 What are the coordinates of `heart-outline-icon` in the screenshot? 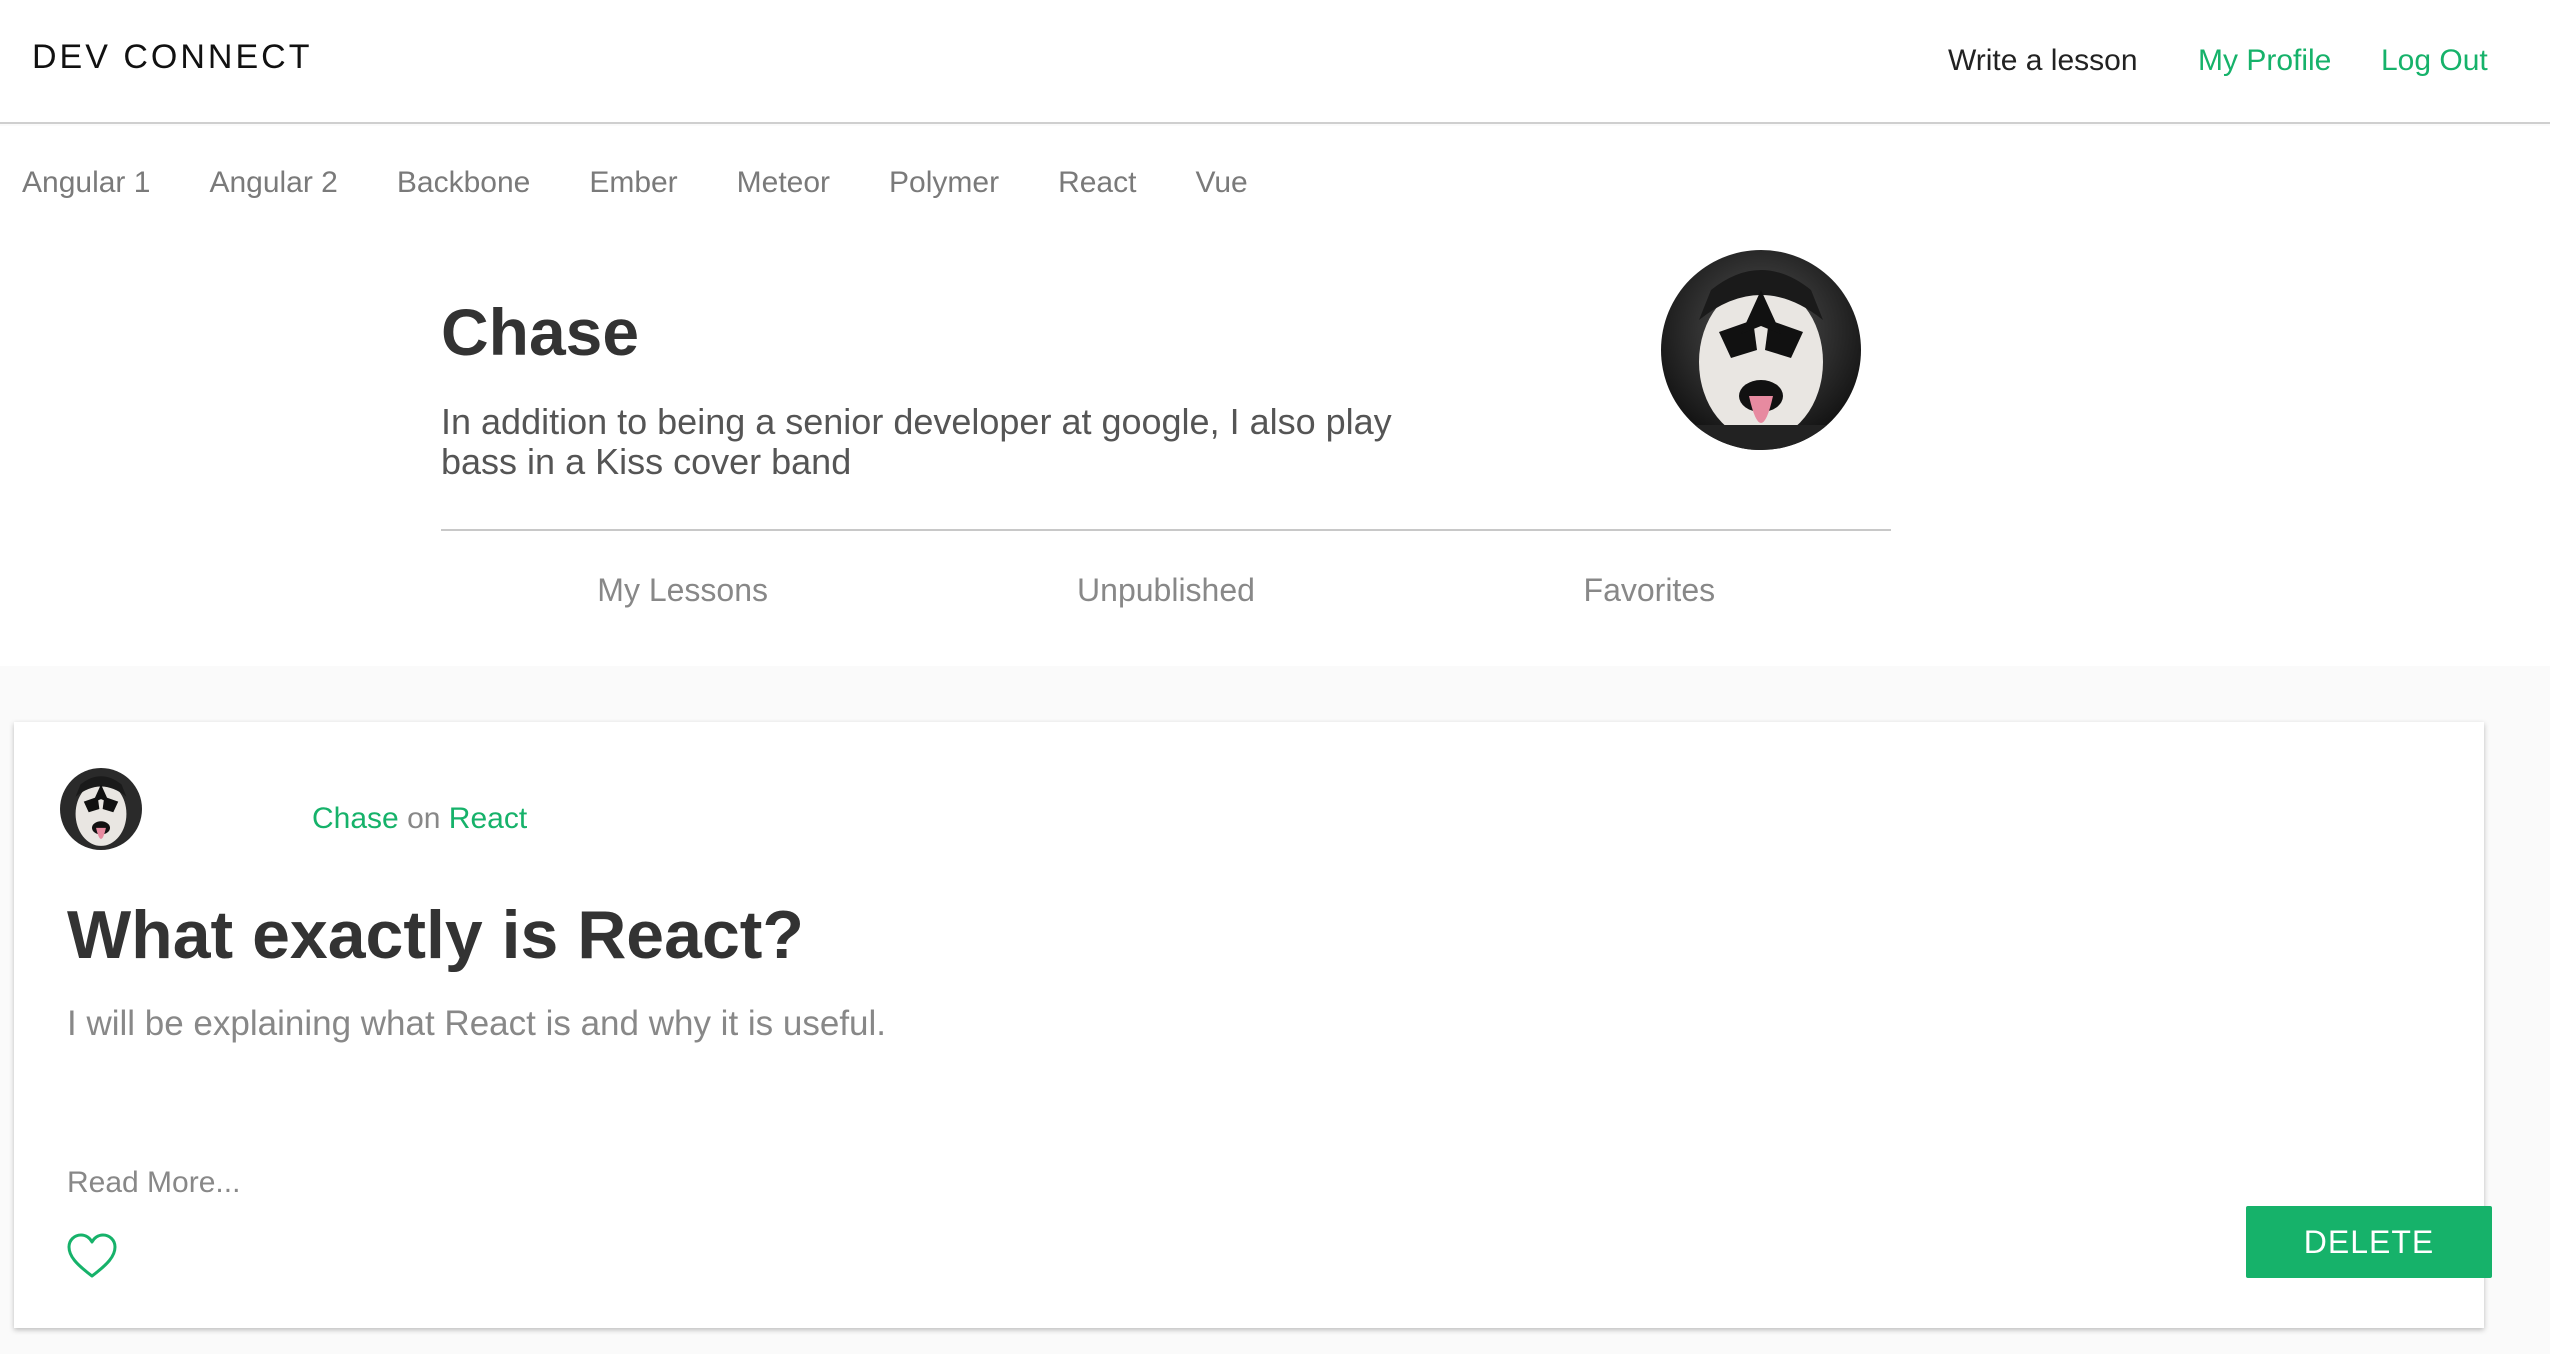 It's located at (92, 1255).